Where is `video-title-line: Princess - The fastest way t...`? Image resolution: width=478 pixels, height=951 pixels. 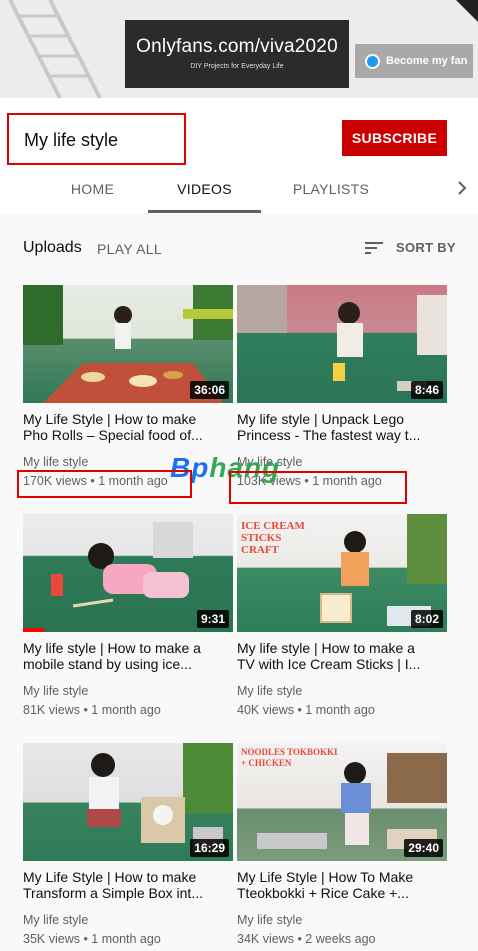
video-title-line: Princess - The fastest way t... is located at coordinates (329, 435).